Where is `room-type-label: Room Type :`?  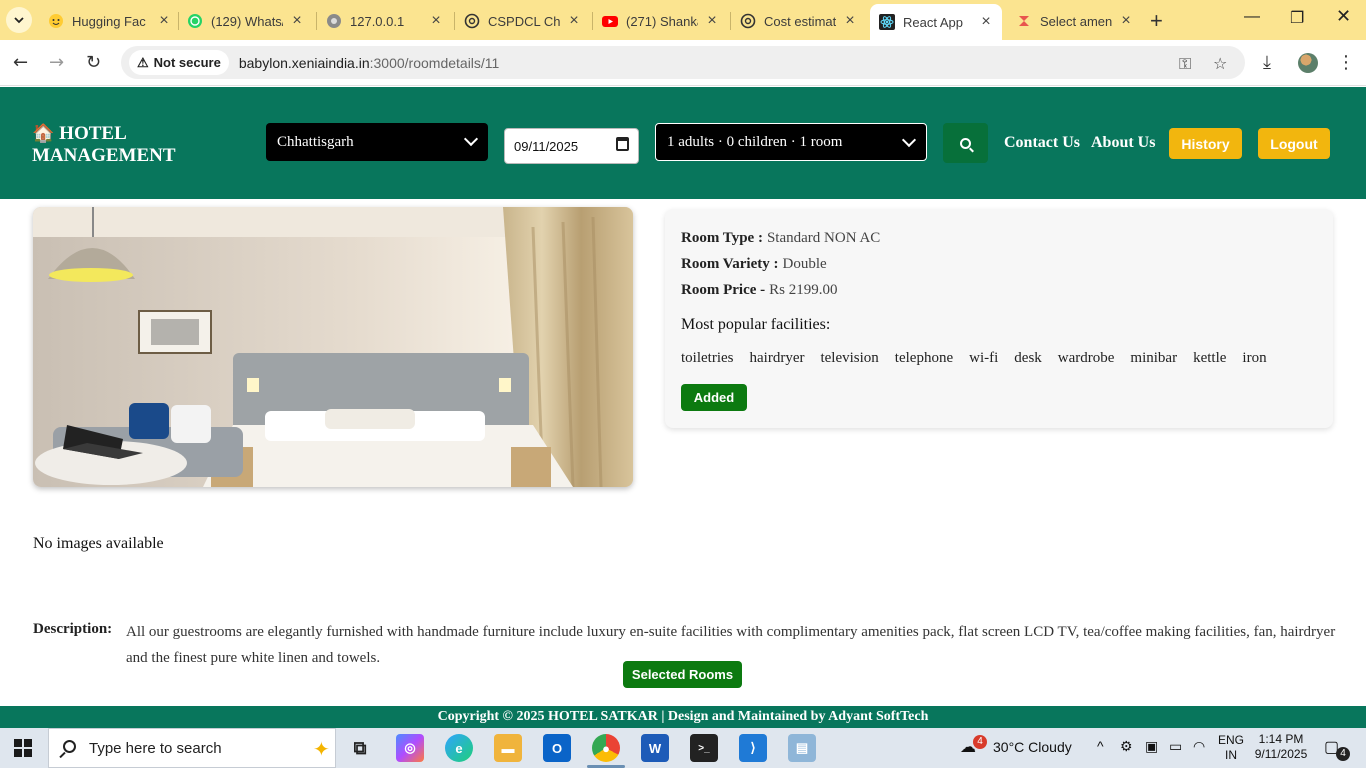
room-type-label: Room Type : is located at coordinates (722, 238).